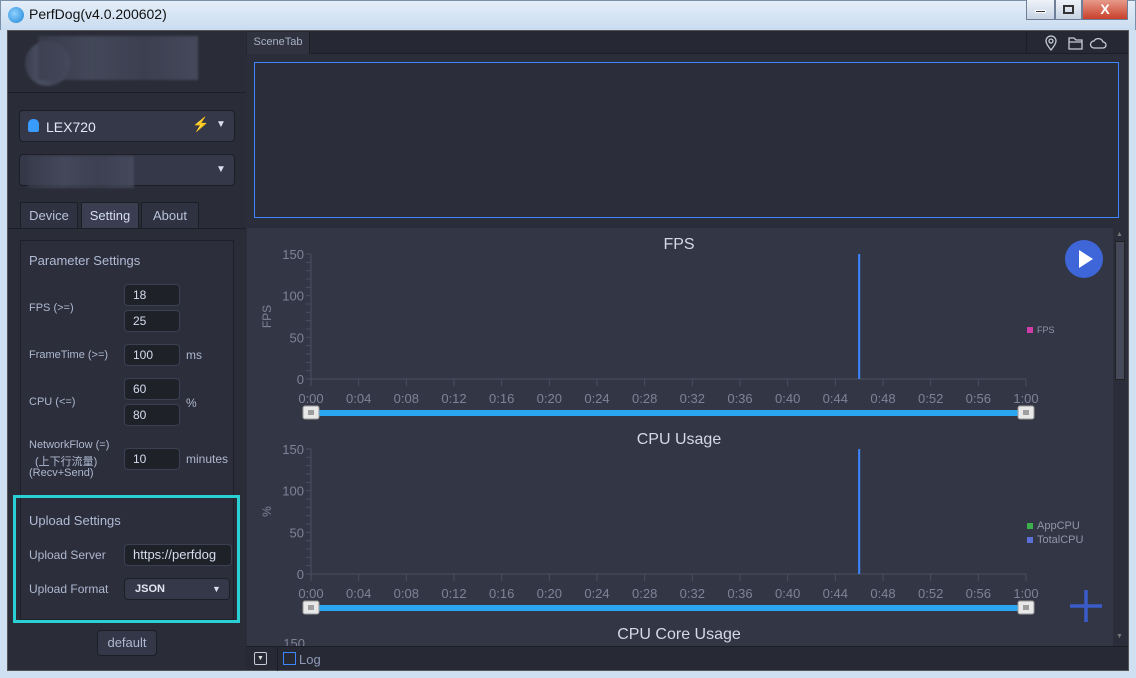  What do you see at coordinates (267, 511) in the screenshot?
I see `y-axis-label: %` at bounding box center [267, 511].